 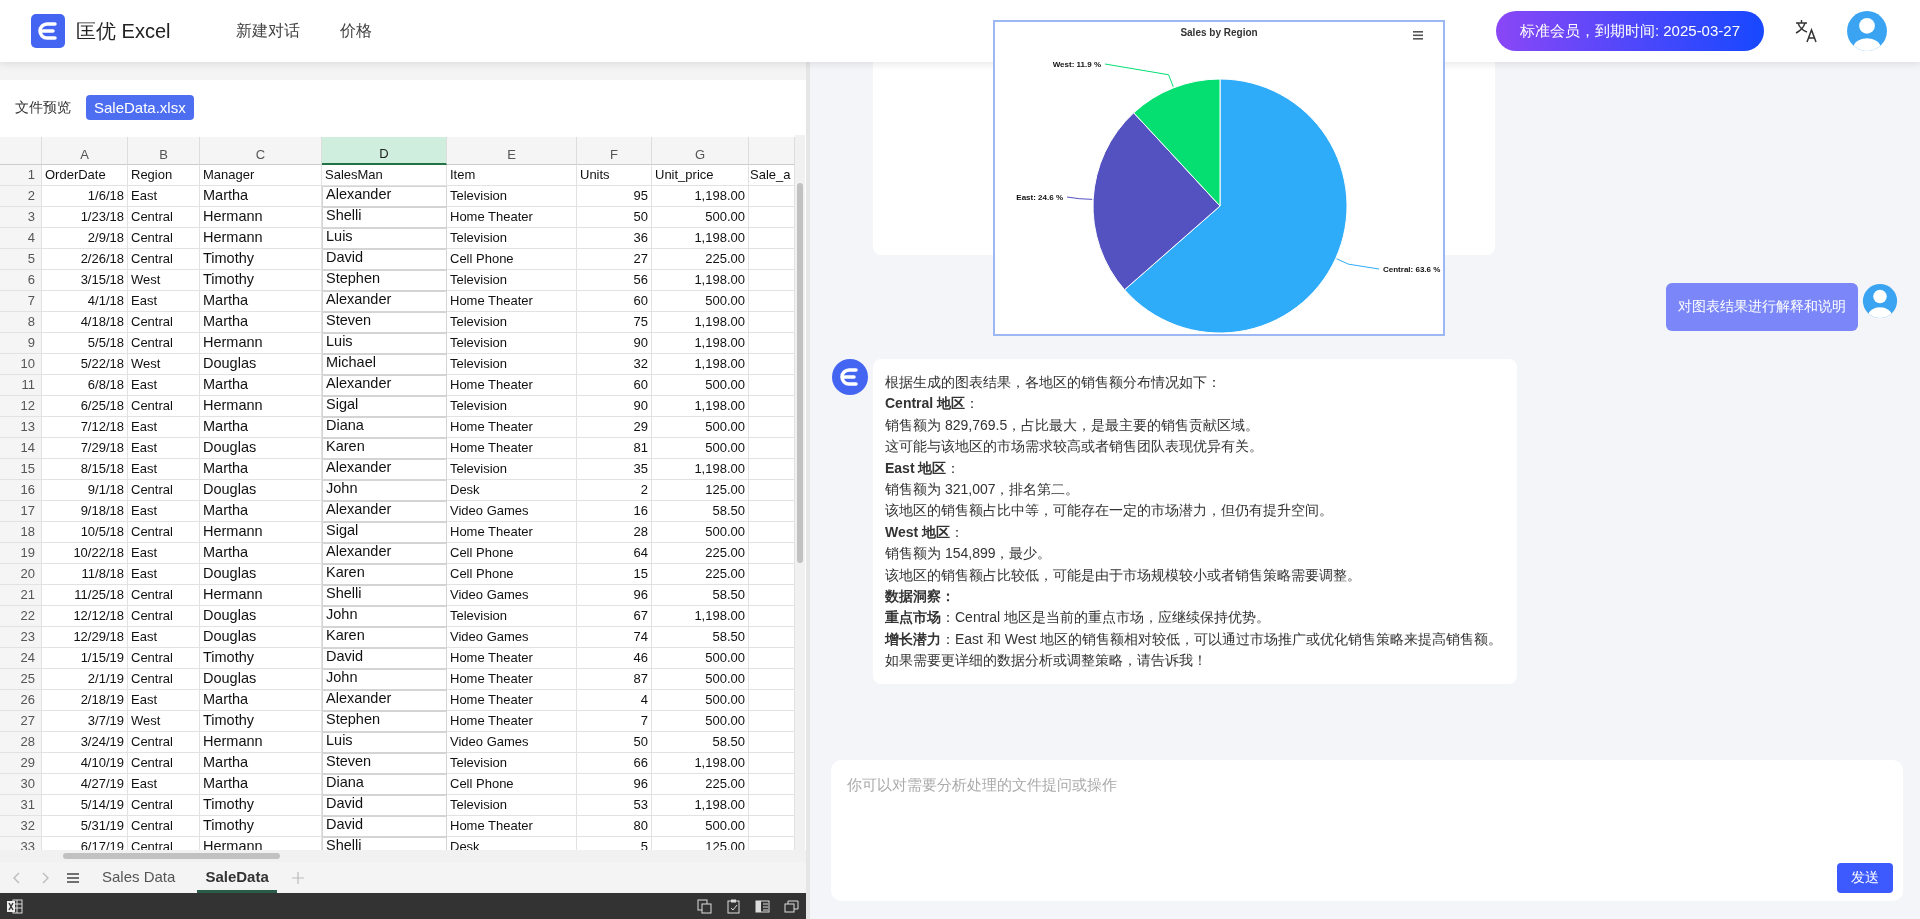 I want to click on sheet-tab: Sales Data, so click(x=139, y=877).